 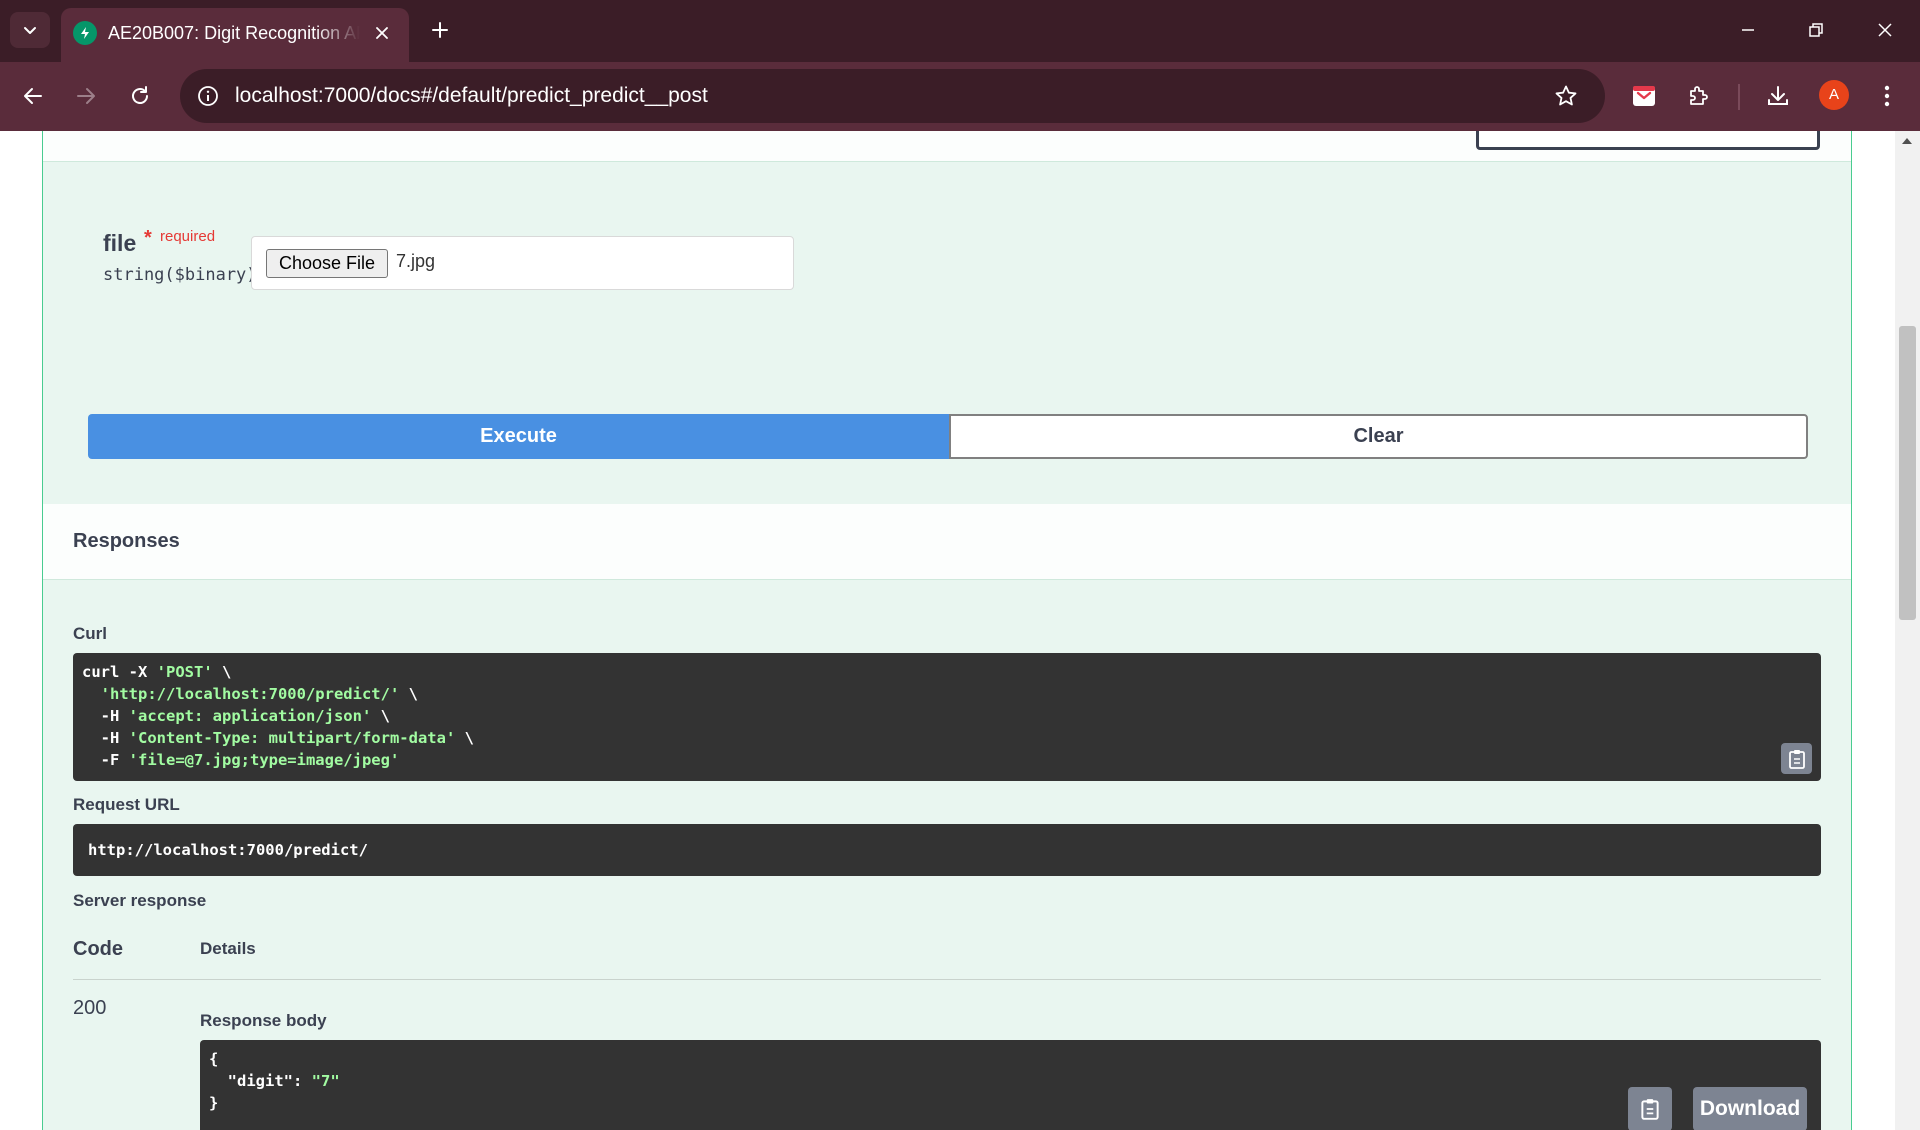 I want to click on required-label: required, so click(x=188, y=236).